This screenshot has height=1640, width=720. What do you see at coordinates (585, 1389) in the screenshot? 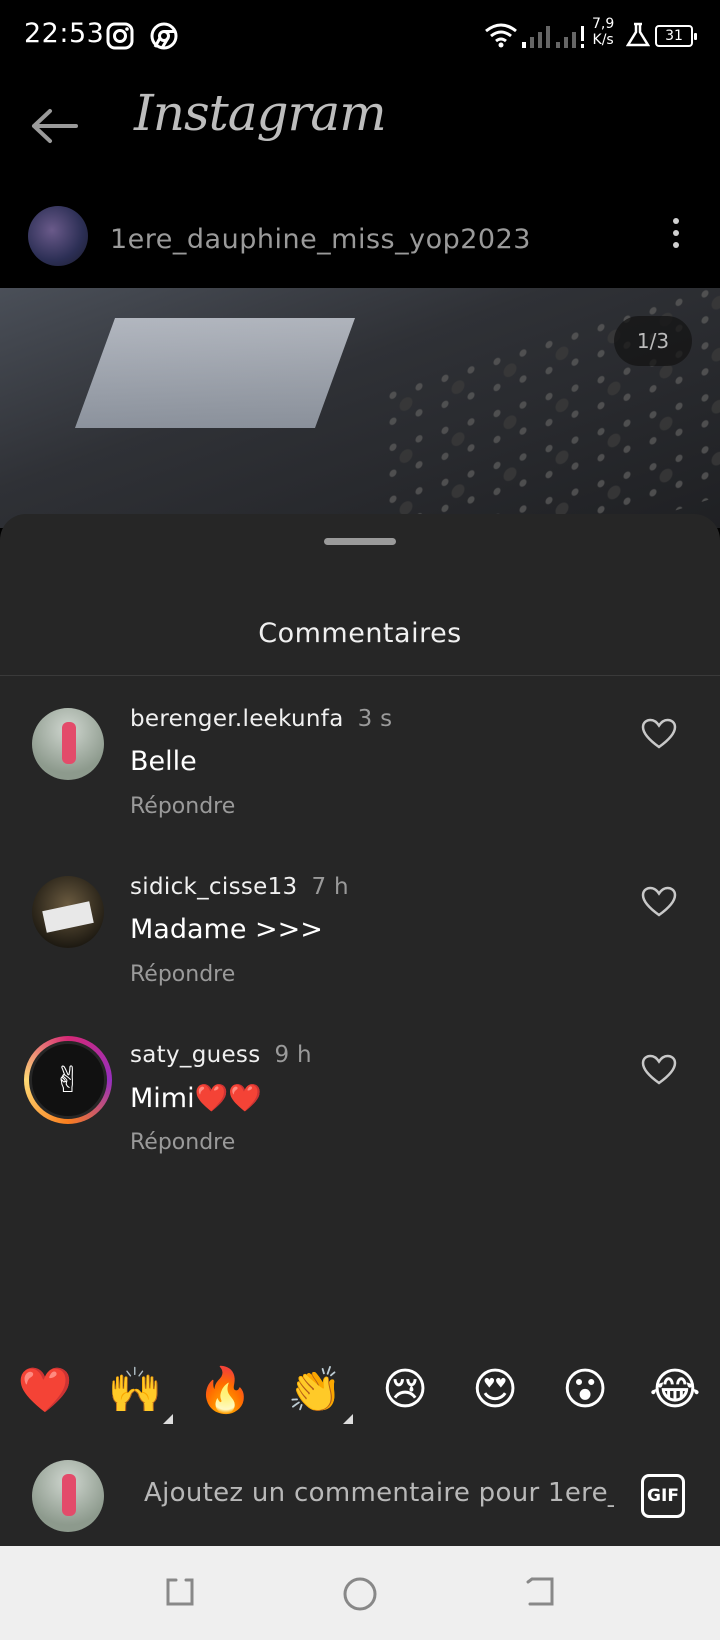
I see `reaction-surprised: 😮` at bounding box center [585, 1389].